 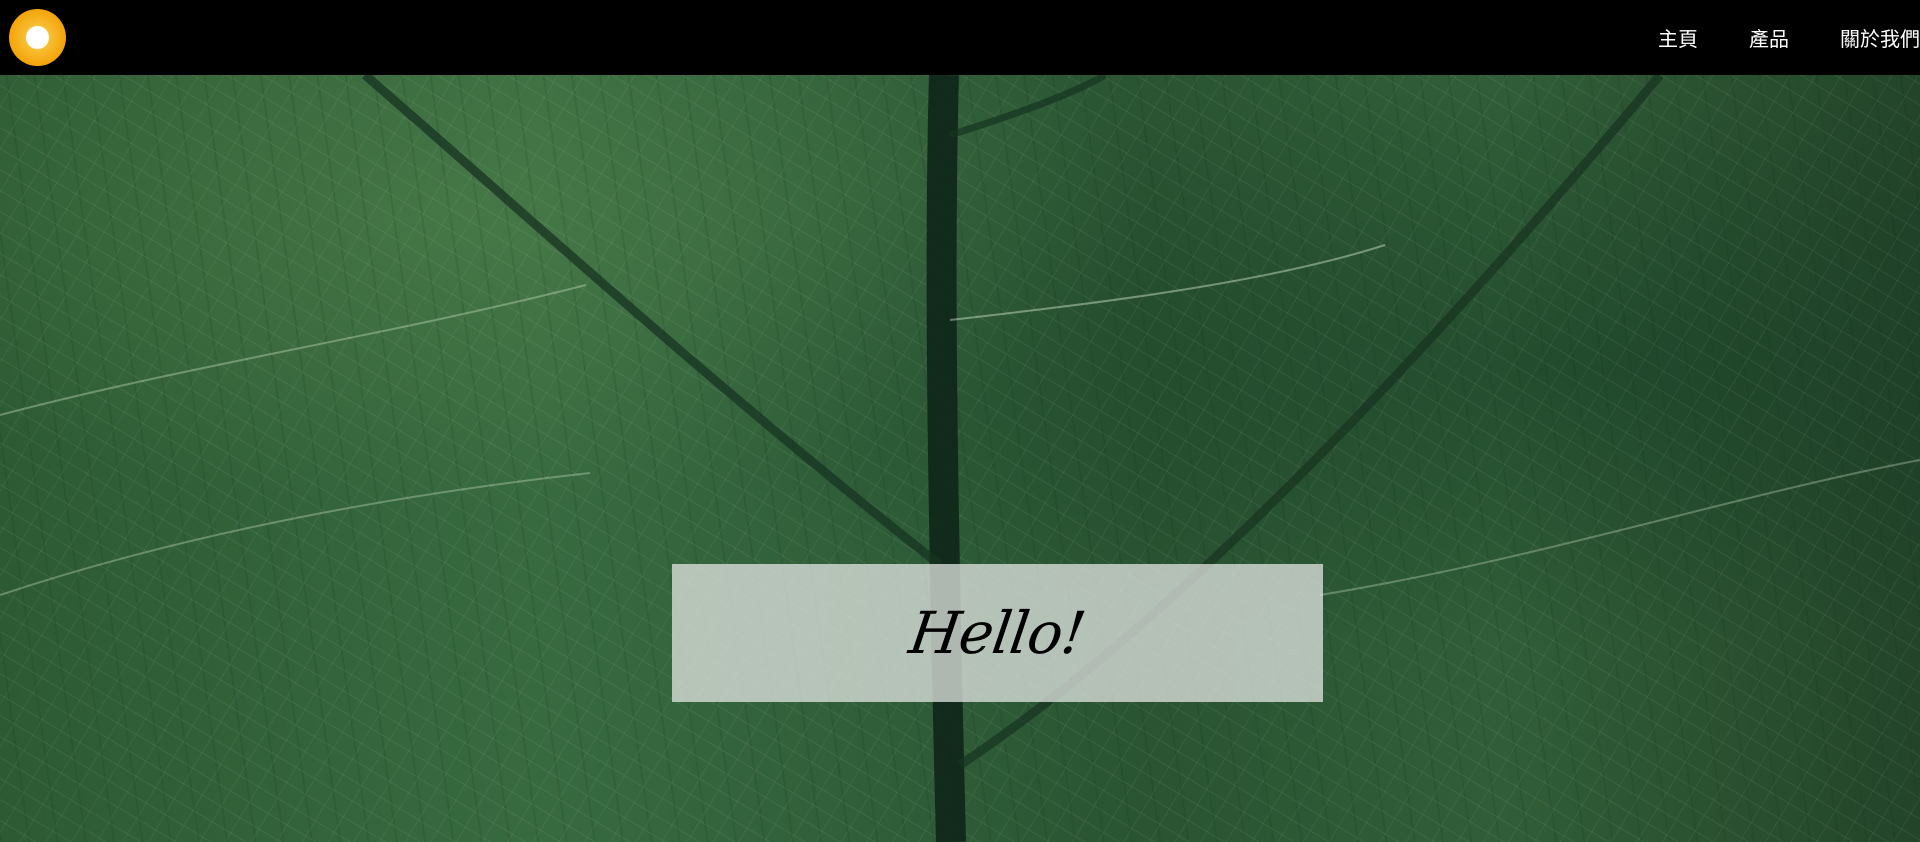 What do you see at coordinates (1678, 37) in the screenshot?
I see `nav-item-home: 主頁` at bounding box center [1678, 37].